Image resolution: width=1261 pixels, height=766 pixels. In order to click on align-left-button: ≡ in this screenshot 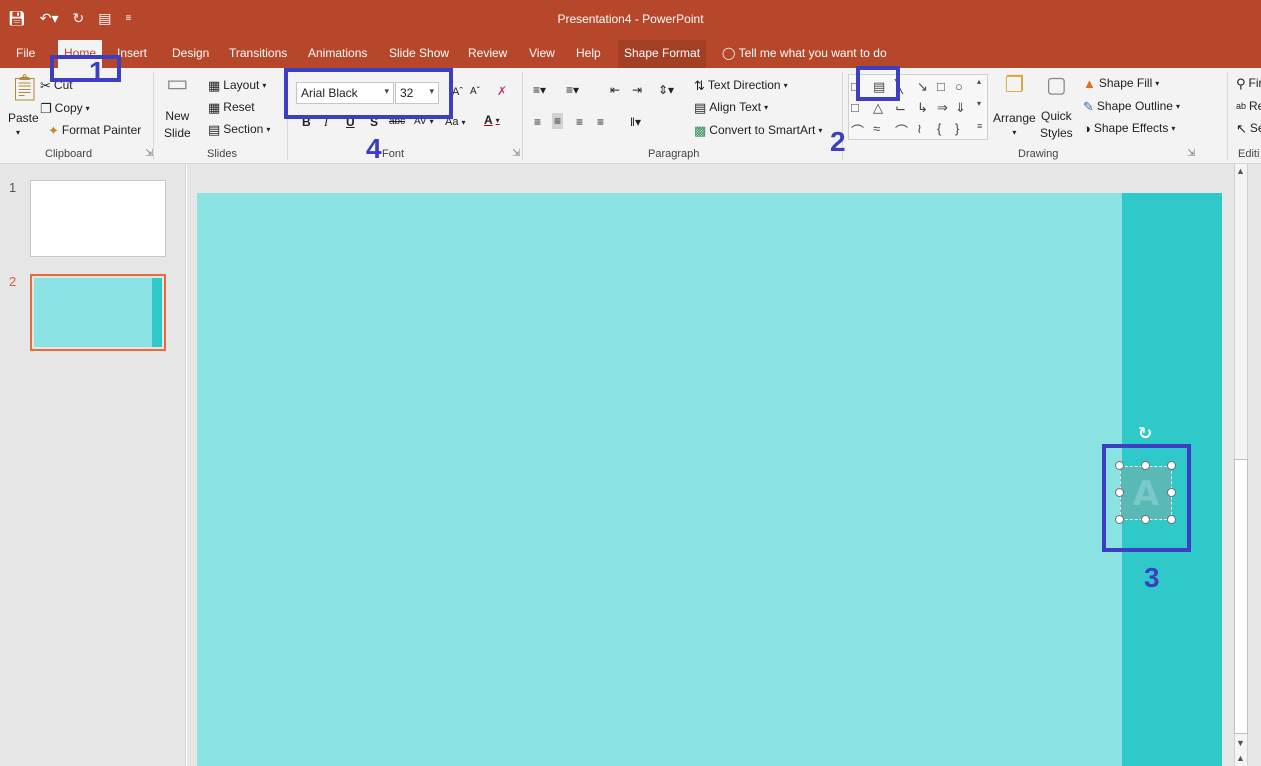, I will do `click(537, 122)`.